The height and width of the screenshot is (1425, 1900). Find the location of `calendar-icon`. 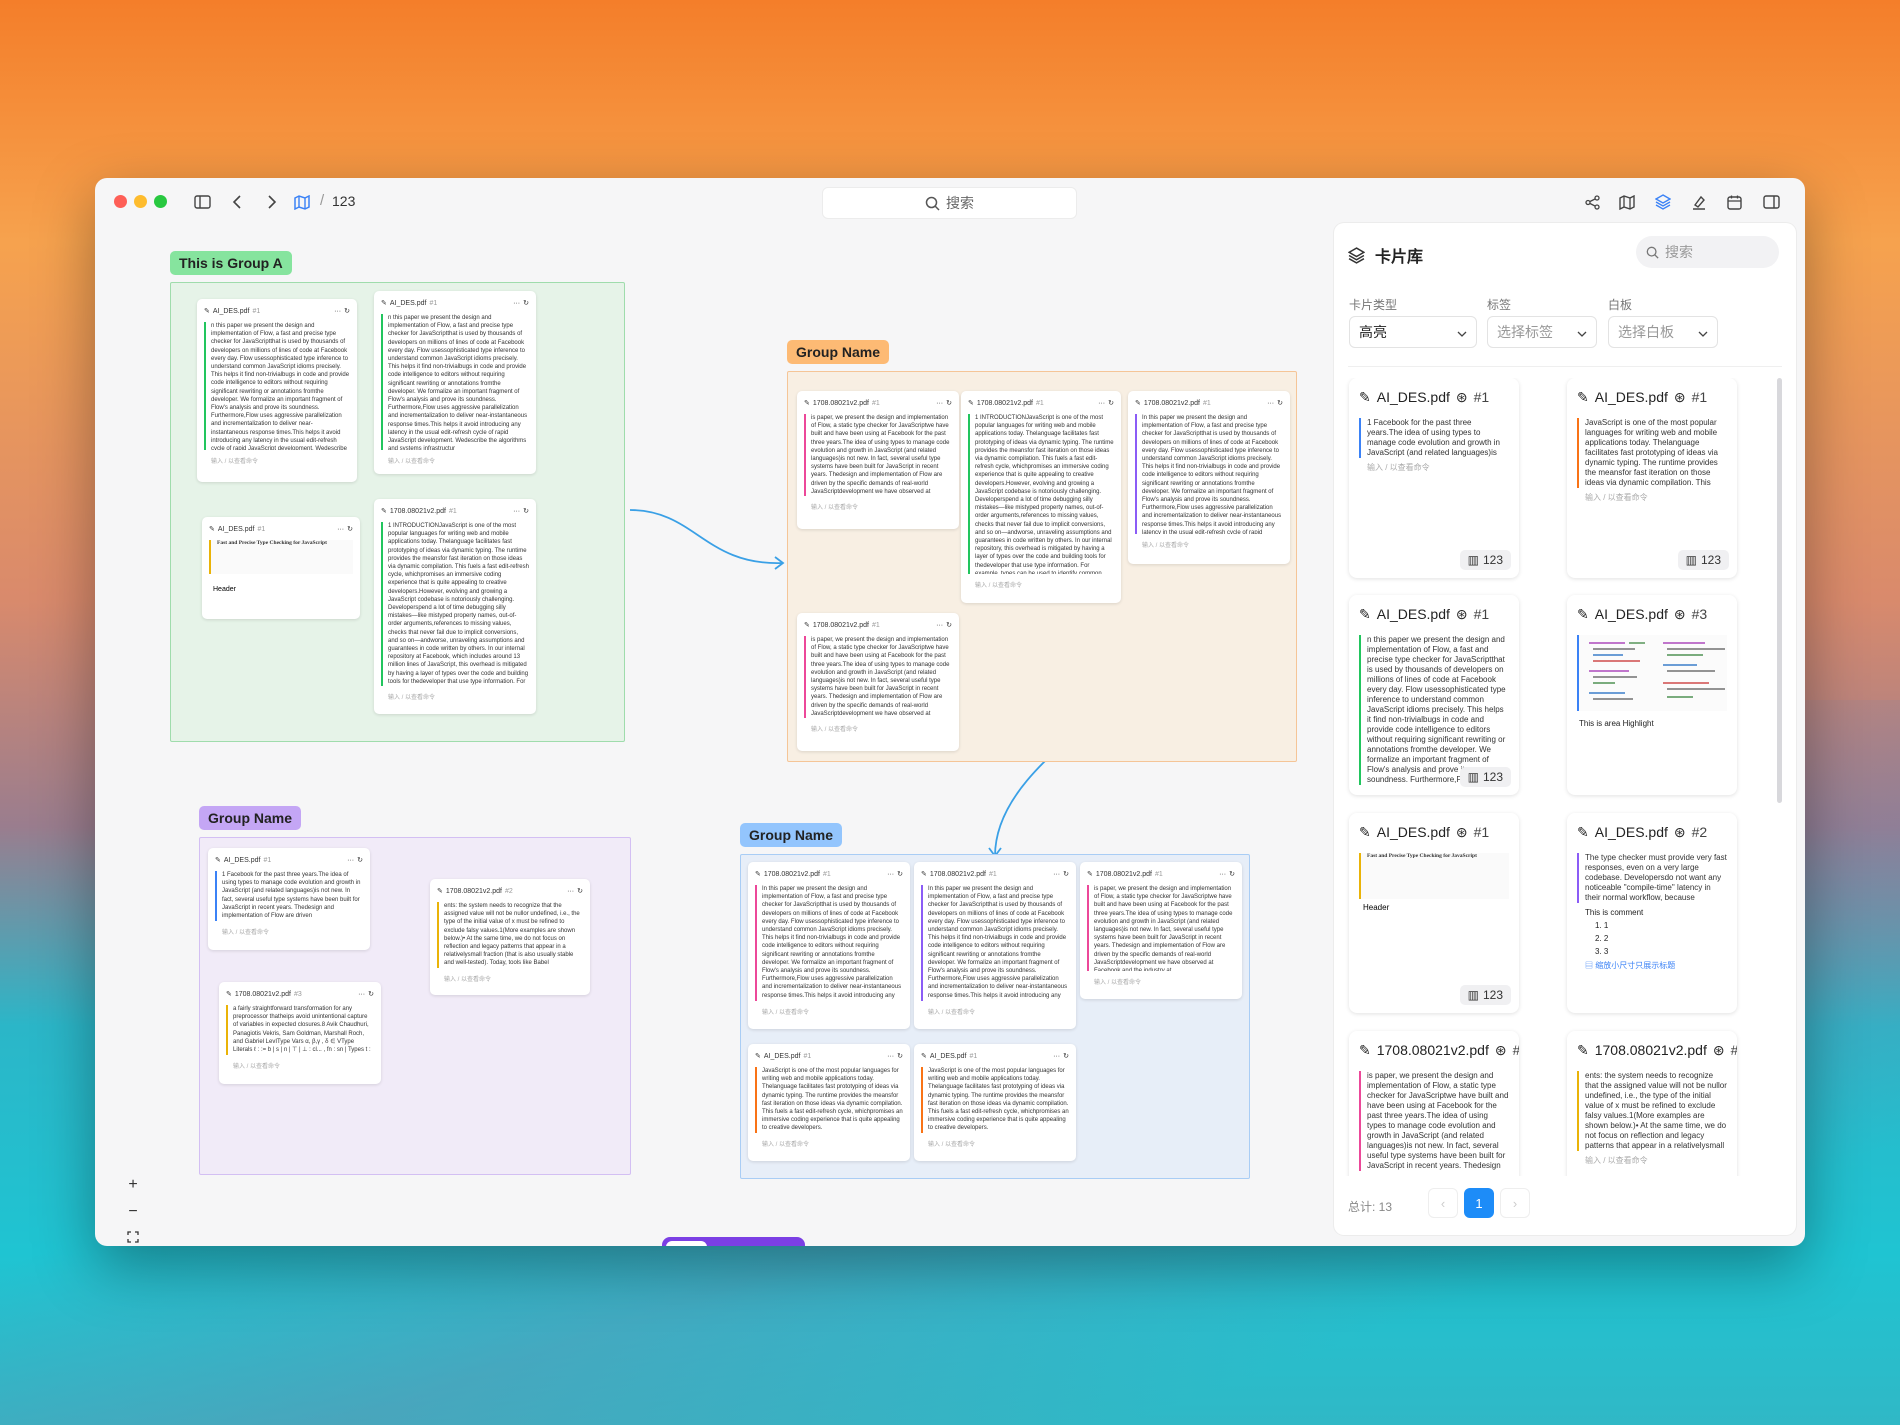

calendar-icon is located at coordinates (1734, 202).